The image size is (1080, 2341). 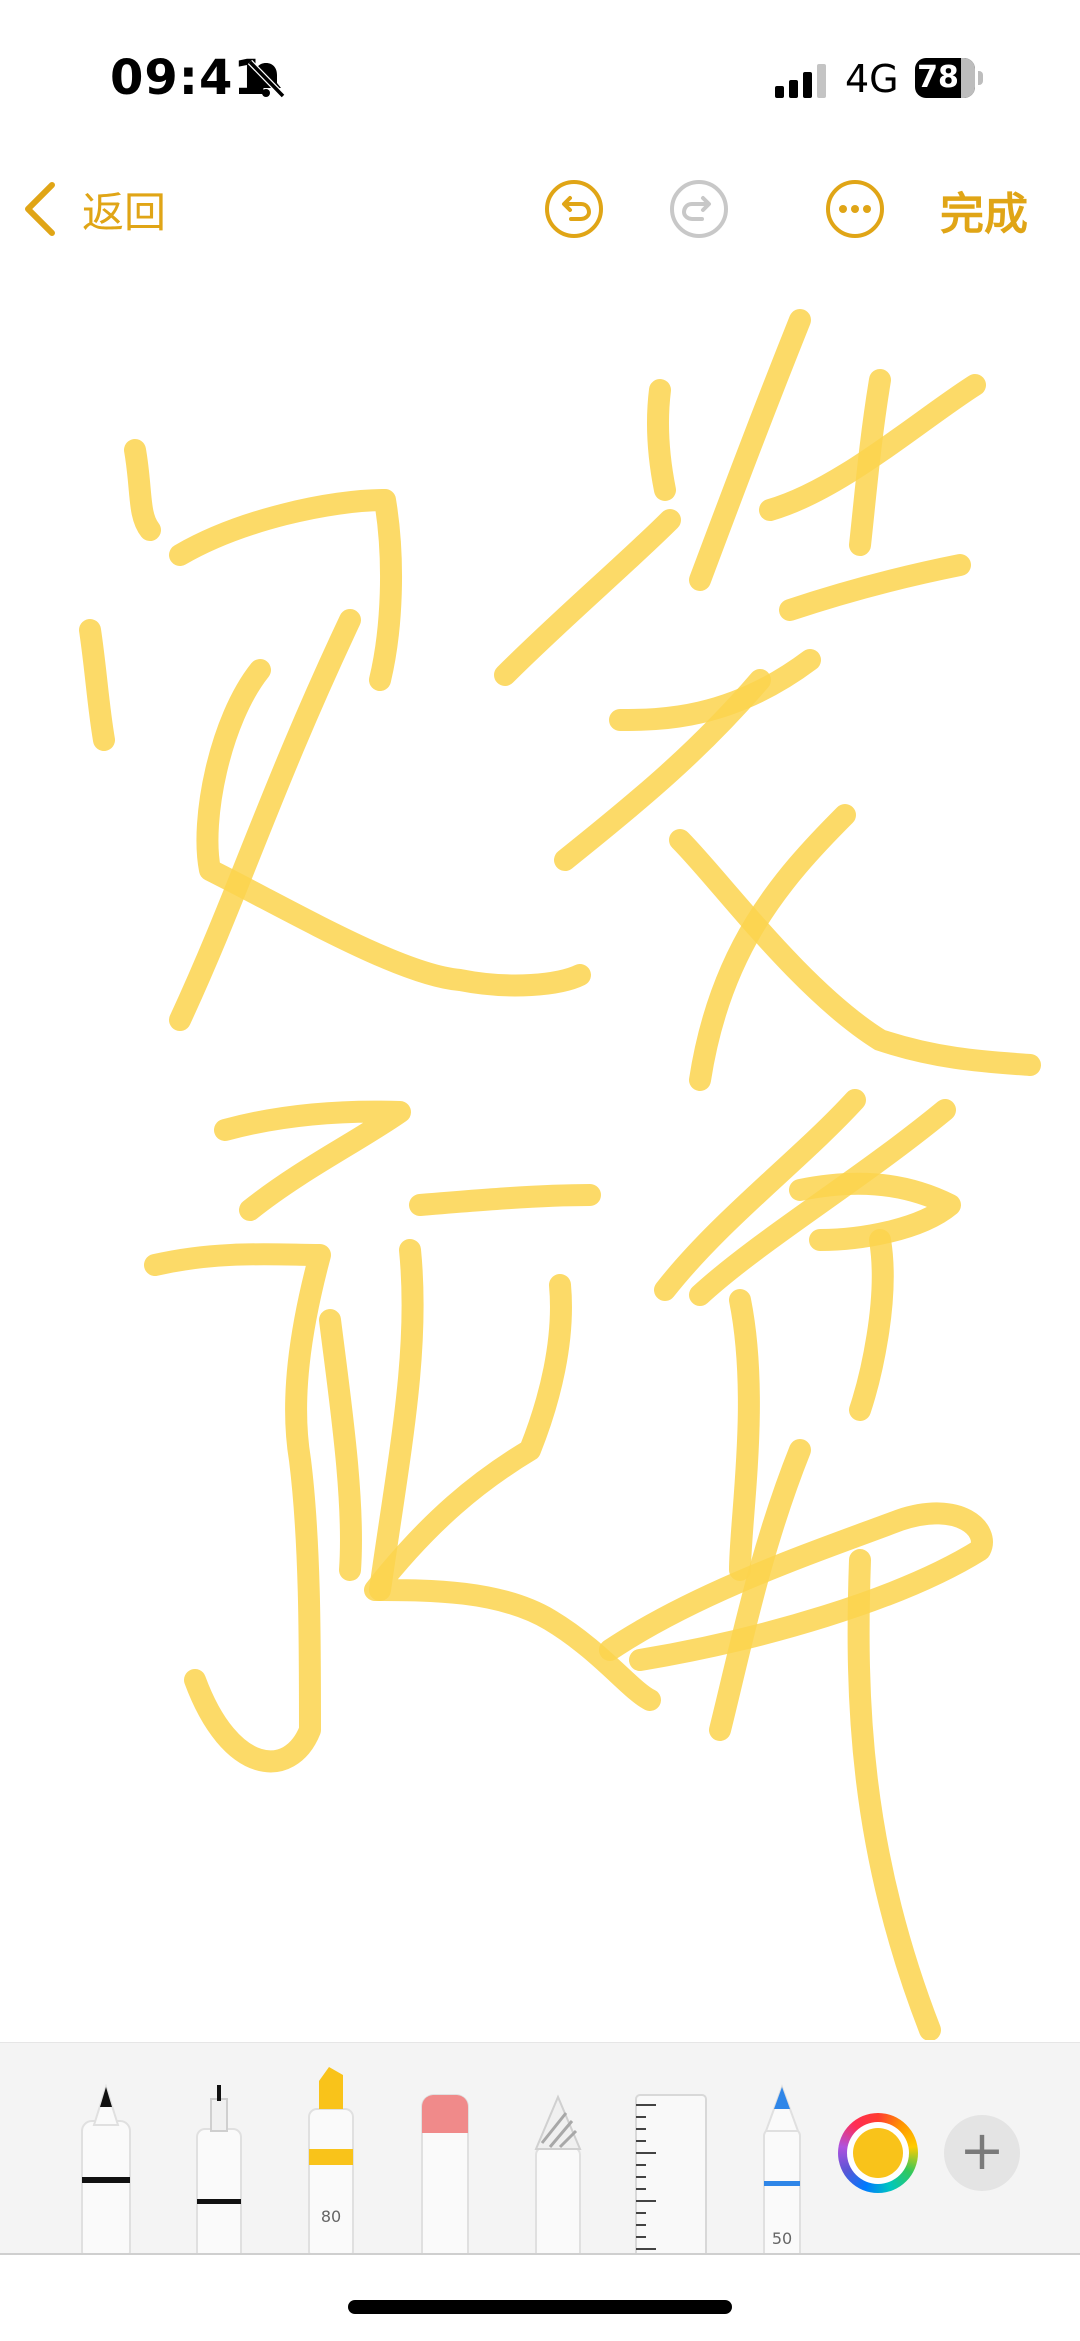 I want to click on battery-level: 78, so click(x=938, y=77).